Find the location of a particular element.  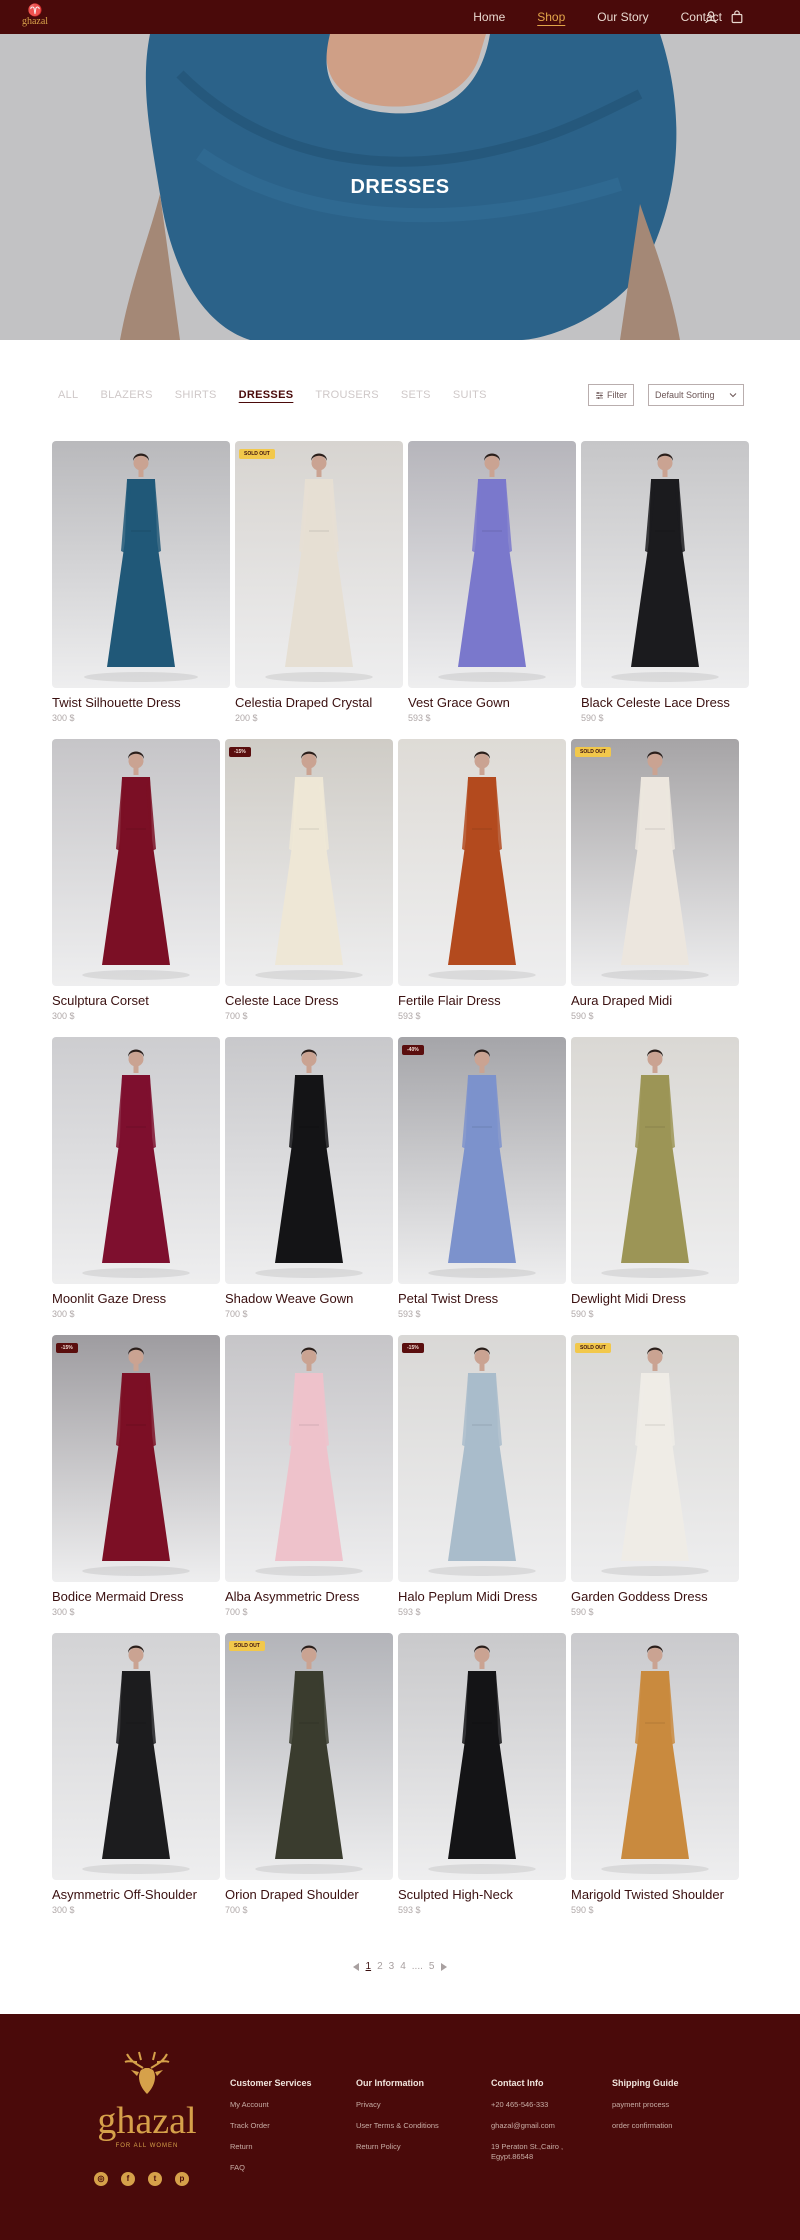

twitter-icon: t is located at coordinates (155, 2179).